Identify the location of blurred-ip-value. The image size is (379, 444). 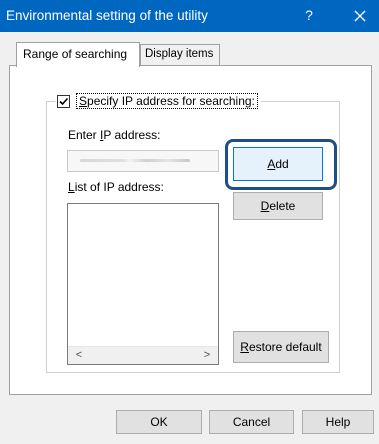
(135, 160).